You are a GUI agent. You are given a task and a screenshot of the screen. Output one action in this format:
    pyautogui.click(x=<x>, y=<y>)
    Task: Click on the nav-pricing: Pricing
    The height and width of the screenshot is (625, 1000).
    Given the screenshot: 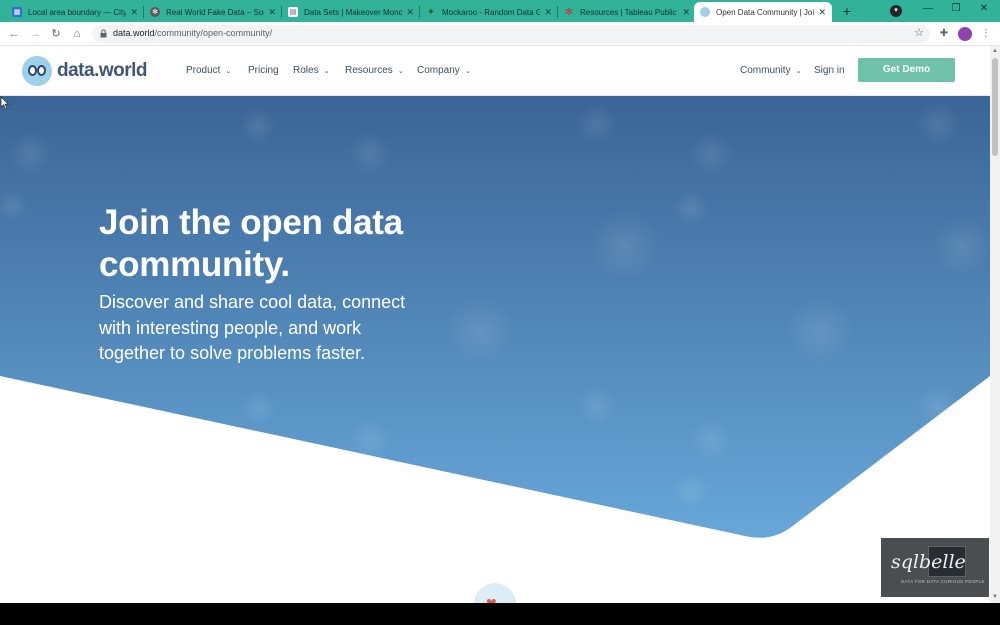 What is the action you would take?
    pyautogui.click(x=263, y=70)
    